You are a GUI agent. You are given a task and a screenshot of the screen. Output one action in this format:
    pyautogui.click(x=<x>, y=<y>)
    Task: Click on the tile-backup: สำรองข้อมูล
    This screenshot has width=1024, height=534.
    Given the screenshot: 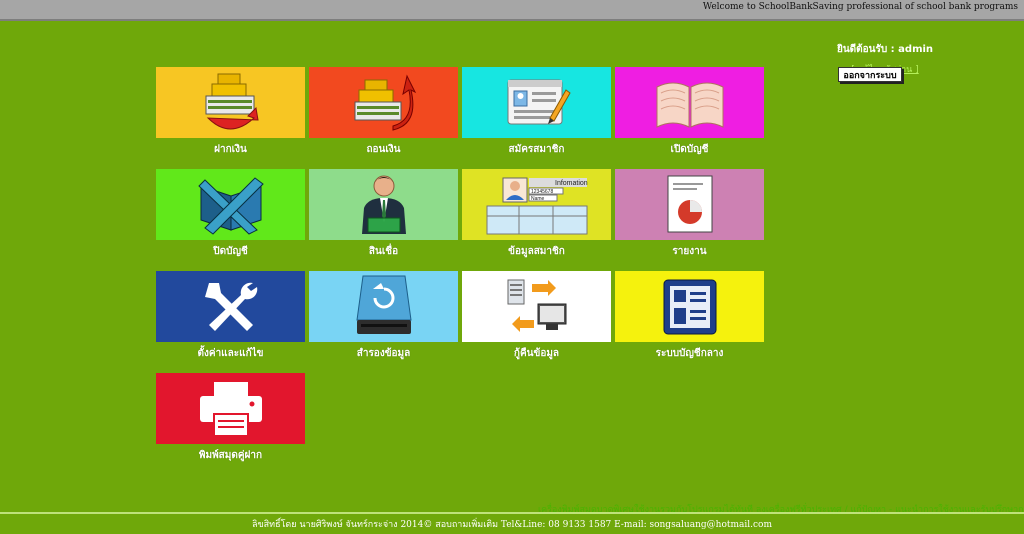 What is the action you would take?
    pyautogui.click(x=383, y=316)
    